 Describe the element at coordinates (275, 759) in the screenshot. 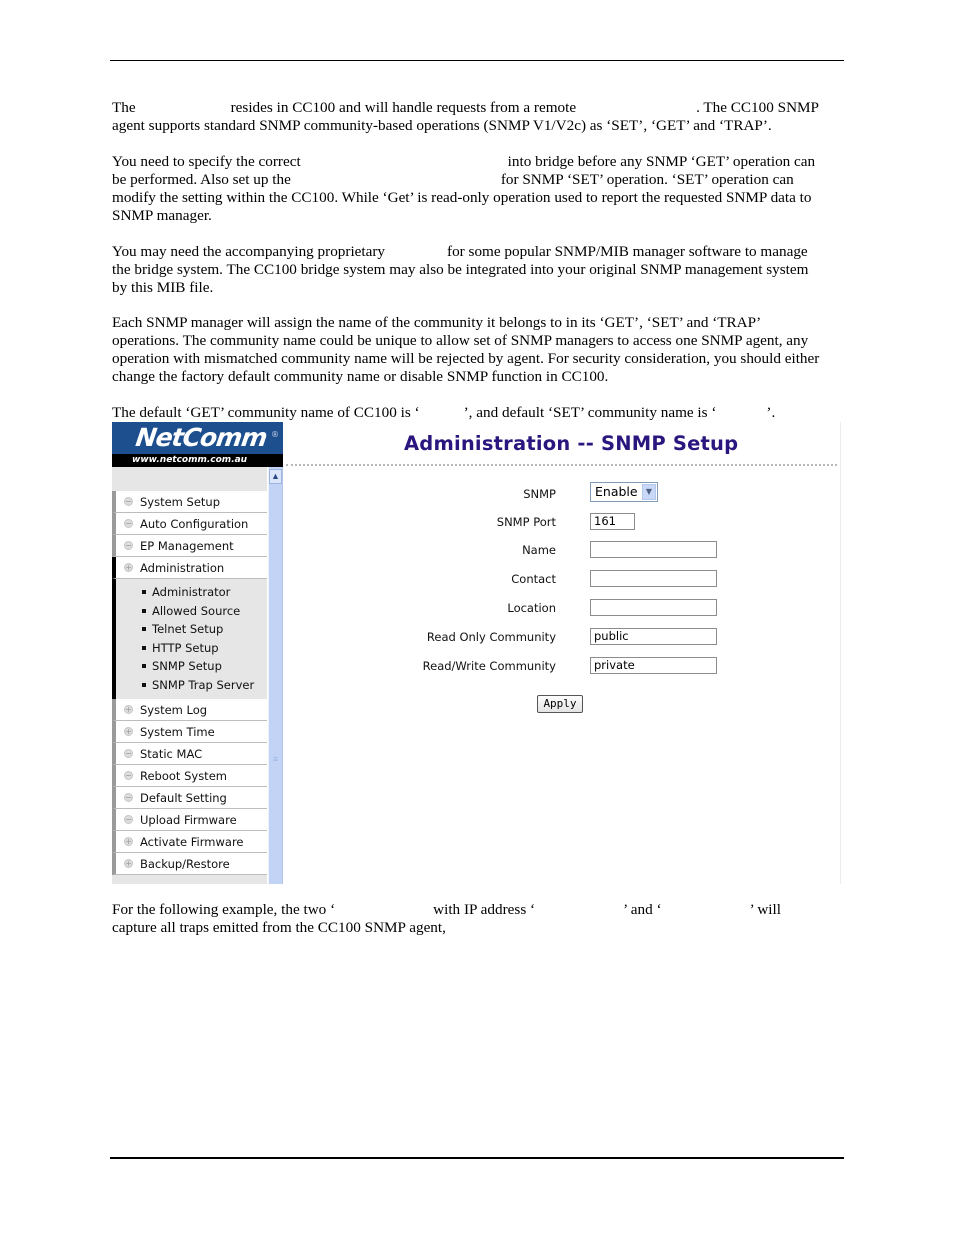

I see `scroll-grip-icon: ≡` at that location.